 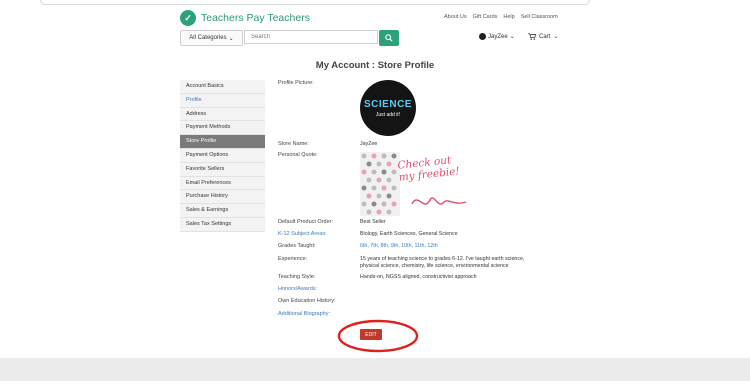 I want to click on honors-label: Honors/Awards:, so click(x=297, y=289).